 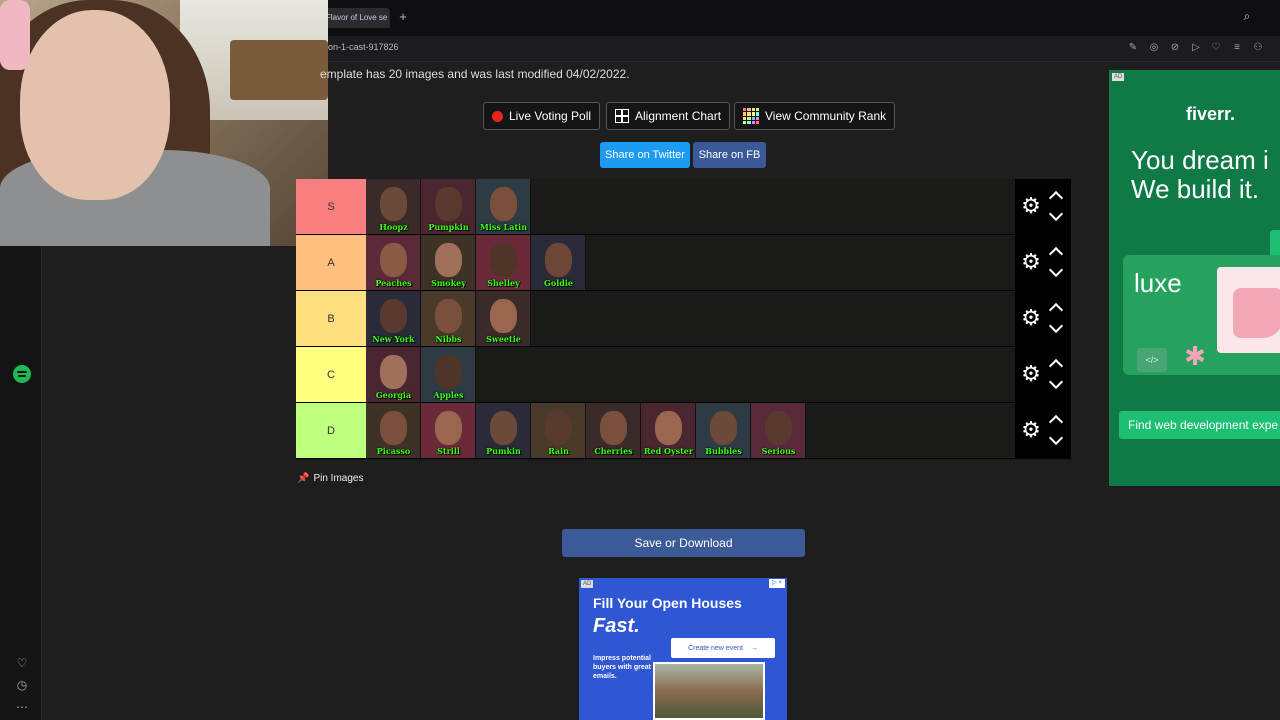 What do you see at coordinates (1200, 160) in the screenshot?
I see `fiverr-headline-line1: You dream i` at bounding box center [1200, 160].